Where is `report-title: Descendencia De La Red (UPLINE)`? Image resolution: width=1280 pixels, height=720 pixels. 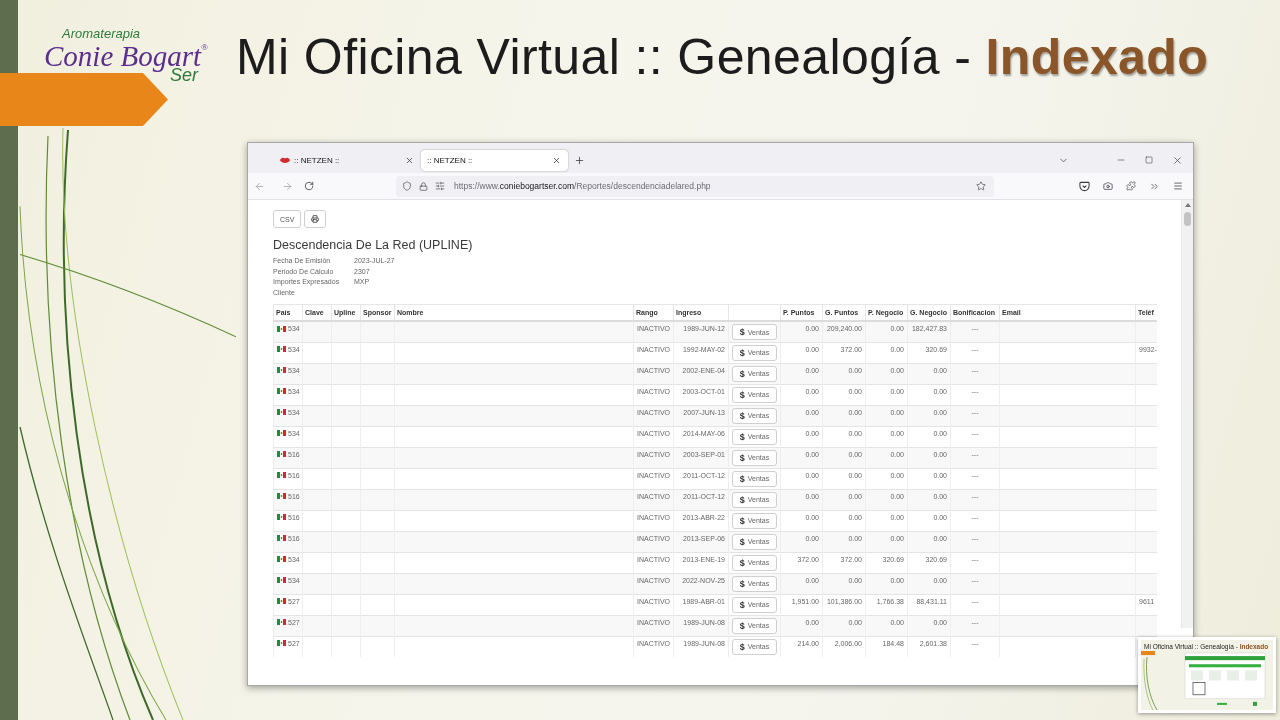
report-title: Descendencia De La Red (UPLINE) is located at coordinates (373, 245).